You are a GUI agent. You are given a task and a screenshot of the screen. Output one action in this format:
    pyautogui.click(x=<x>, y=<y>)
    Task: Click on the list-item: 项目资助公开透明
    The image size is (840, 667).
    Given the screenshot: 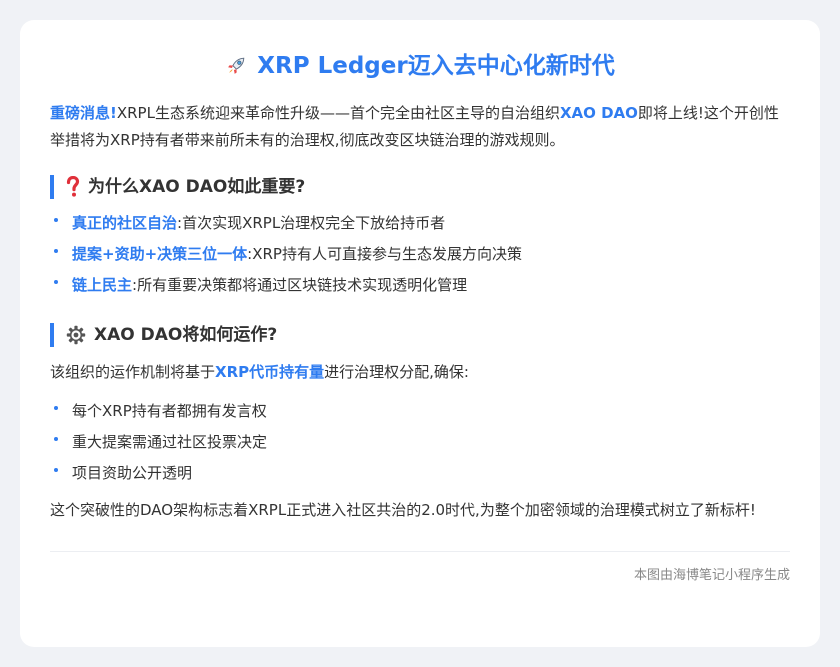 What is the action you would take?
    pyautogui.click(x=420, y=473)
    